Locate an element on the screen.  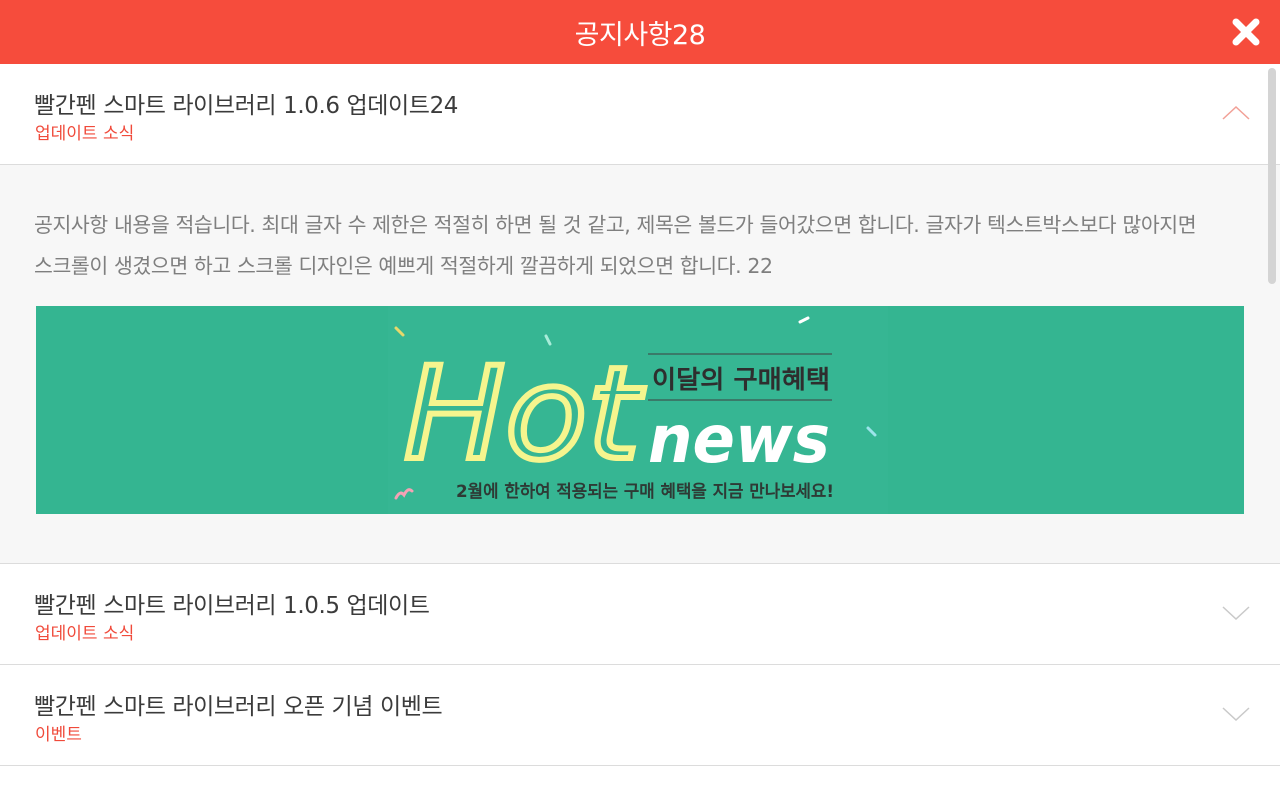
notice-item-1: 빨간펜 스마트 라이브러리 1.0.6 업데이트24 업데이트 소식 is located at coordinates (640, 114).